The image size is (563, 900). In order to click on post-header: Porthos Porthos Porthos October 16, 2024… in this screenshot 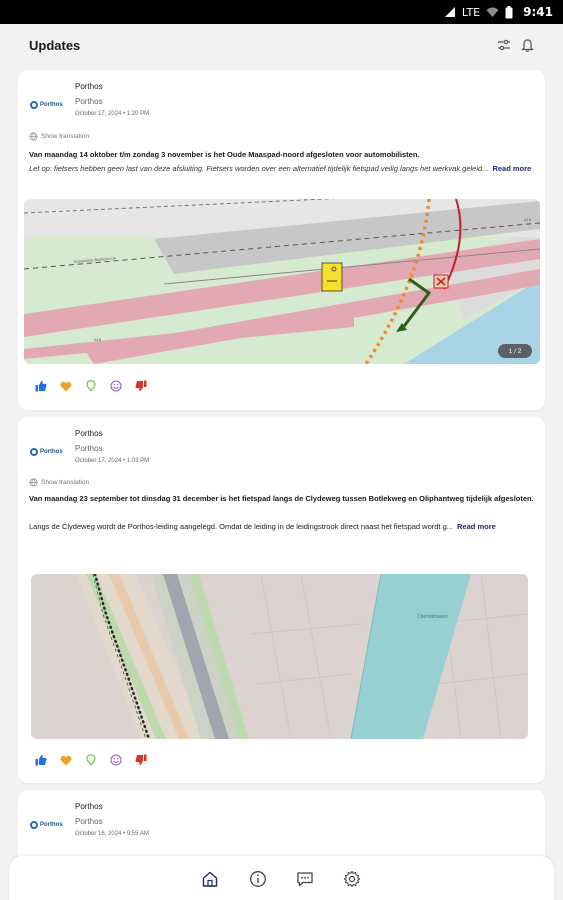, I will do `click(278, 827)`.